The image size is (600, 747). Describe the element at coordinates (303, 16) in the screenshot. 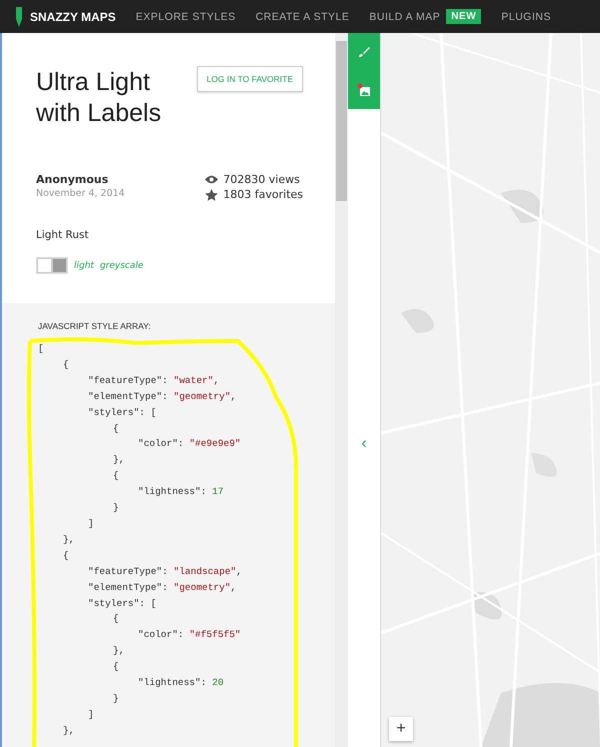

I see `nav-link: CREATE A STYLE` at that location.